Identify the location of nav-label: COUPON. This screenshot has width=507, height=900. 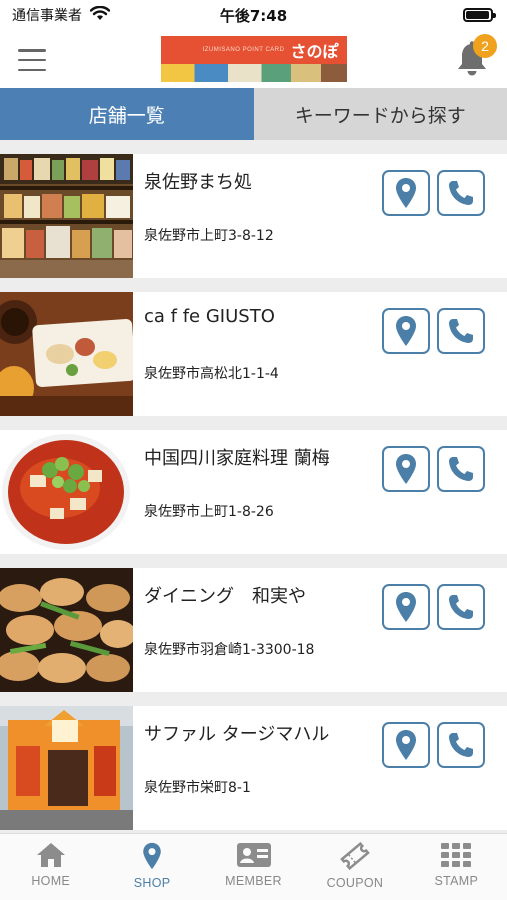
(355, 883).